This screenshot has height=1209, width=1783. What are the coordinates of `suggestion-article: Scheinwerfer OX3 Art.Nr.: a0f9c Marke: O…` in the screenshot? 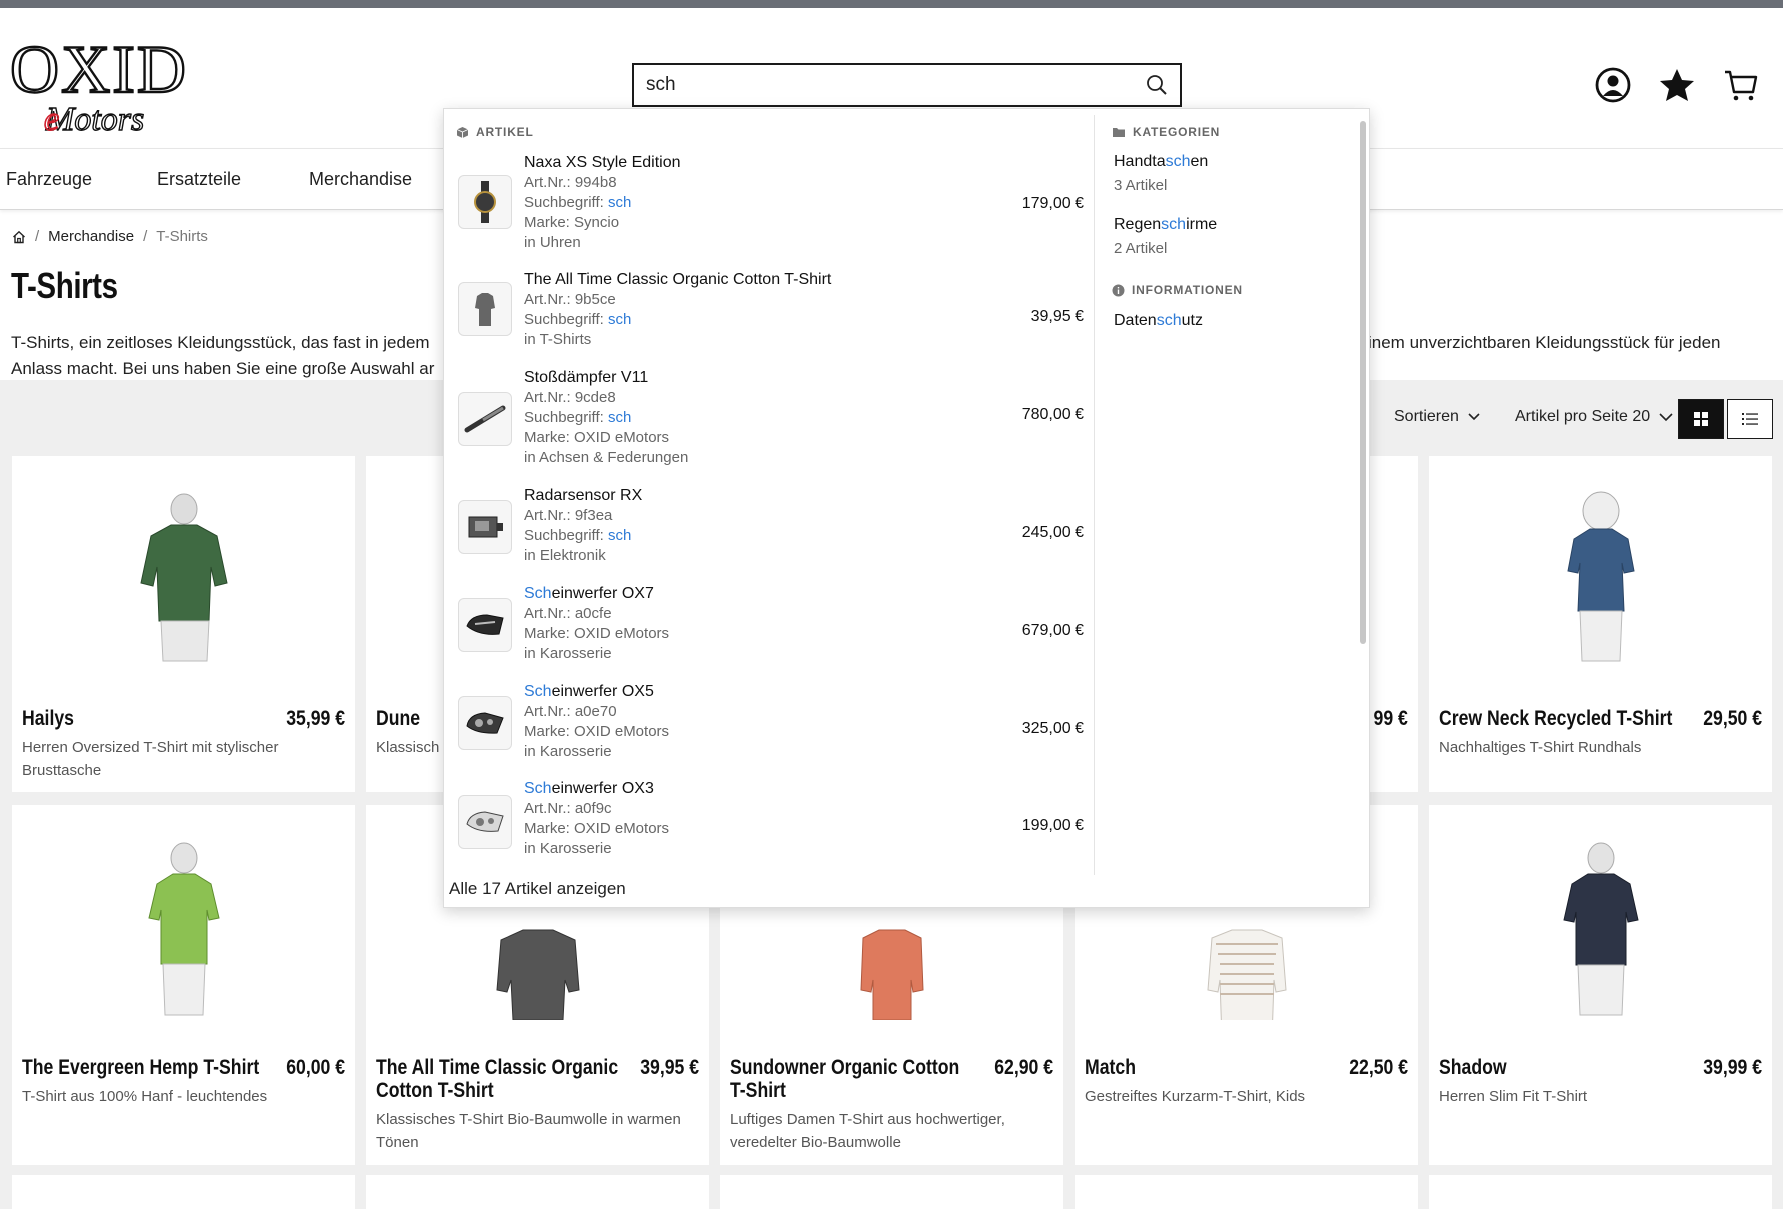 It's located at (764, 823).